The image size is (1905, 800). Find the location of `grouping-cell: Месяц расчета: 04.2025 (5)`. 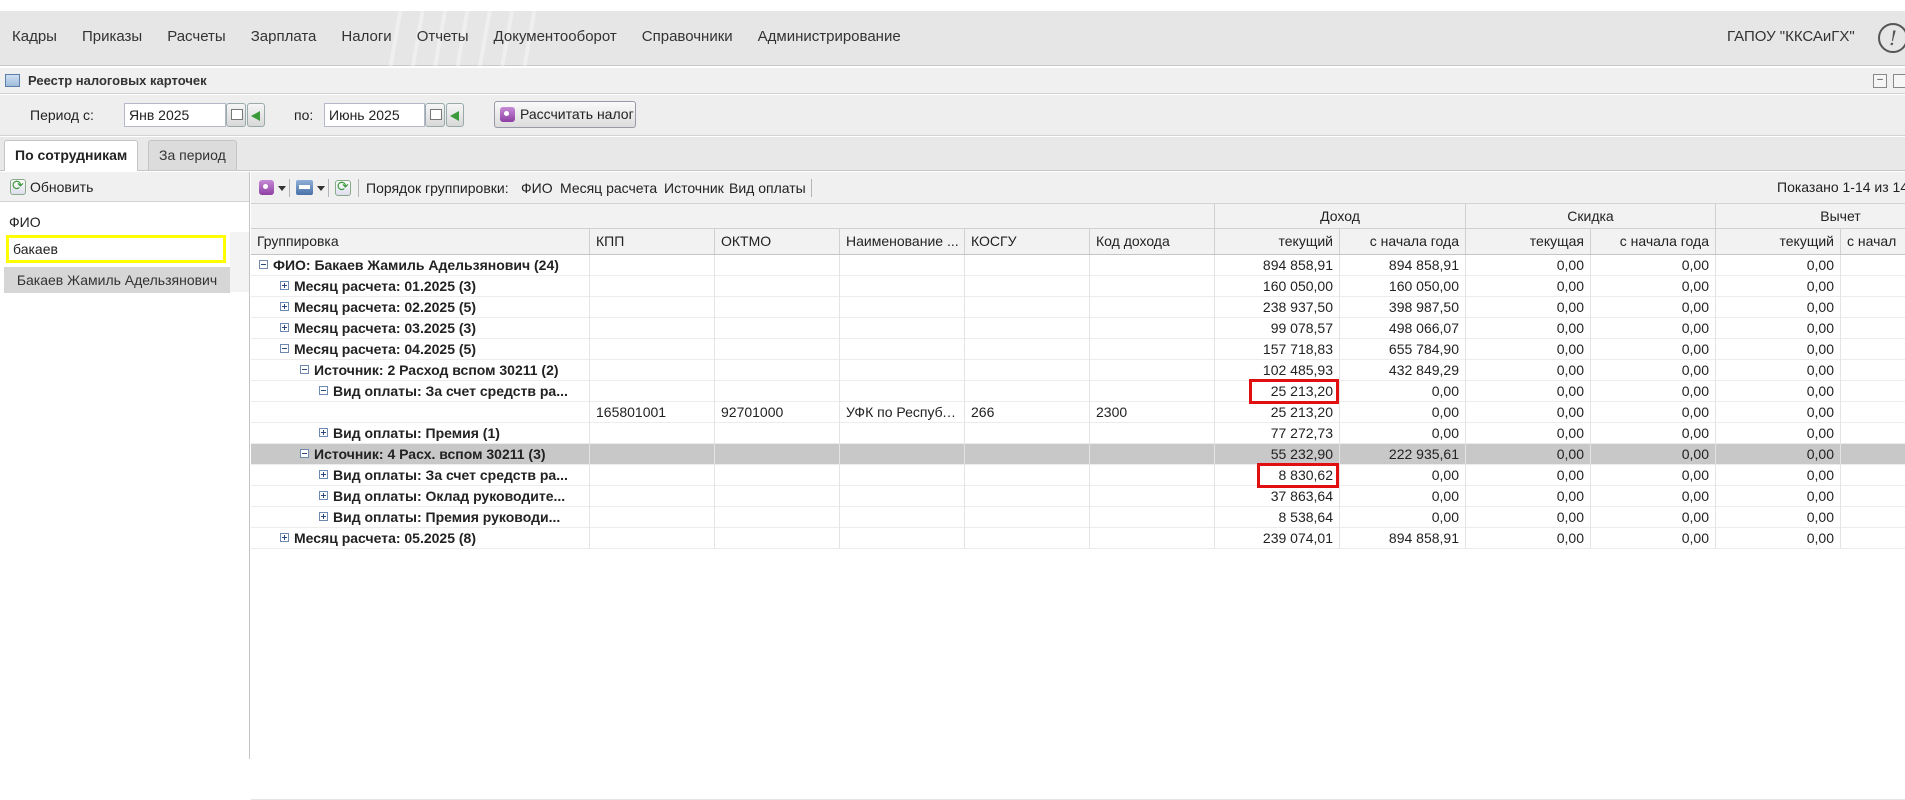

grouping-cell: Месяц расчета: 04.2025 (5) is located at coordinates (420, 349).